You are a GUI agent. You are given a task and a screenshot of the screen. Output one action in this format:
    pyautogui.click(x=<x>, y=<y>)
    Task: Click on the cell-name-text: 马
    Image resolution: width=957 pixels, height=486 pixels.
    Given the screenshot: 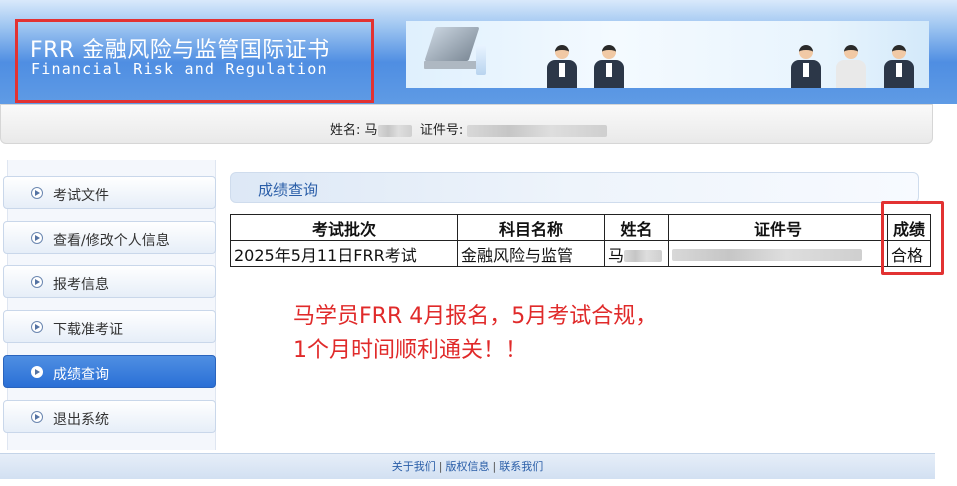 What is the action you would take?
    pyautogui.click(x=616, y=255)
    